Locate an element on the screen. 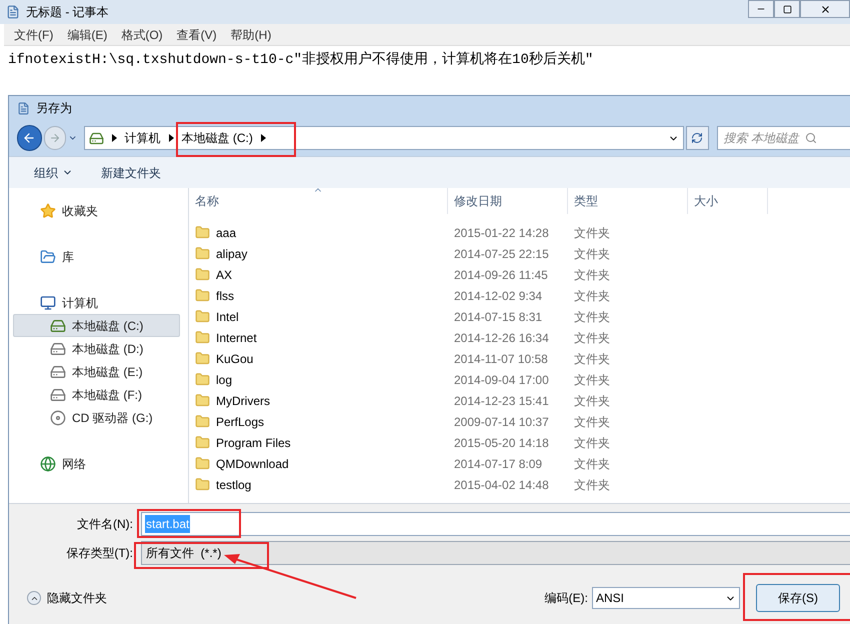 This screenshot has width=850, height=624. table-cell-text: 2015-01-22 14:28 is located at coordinates (501, 233).